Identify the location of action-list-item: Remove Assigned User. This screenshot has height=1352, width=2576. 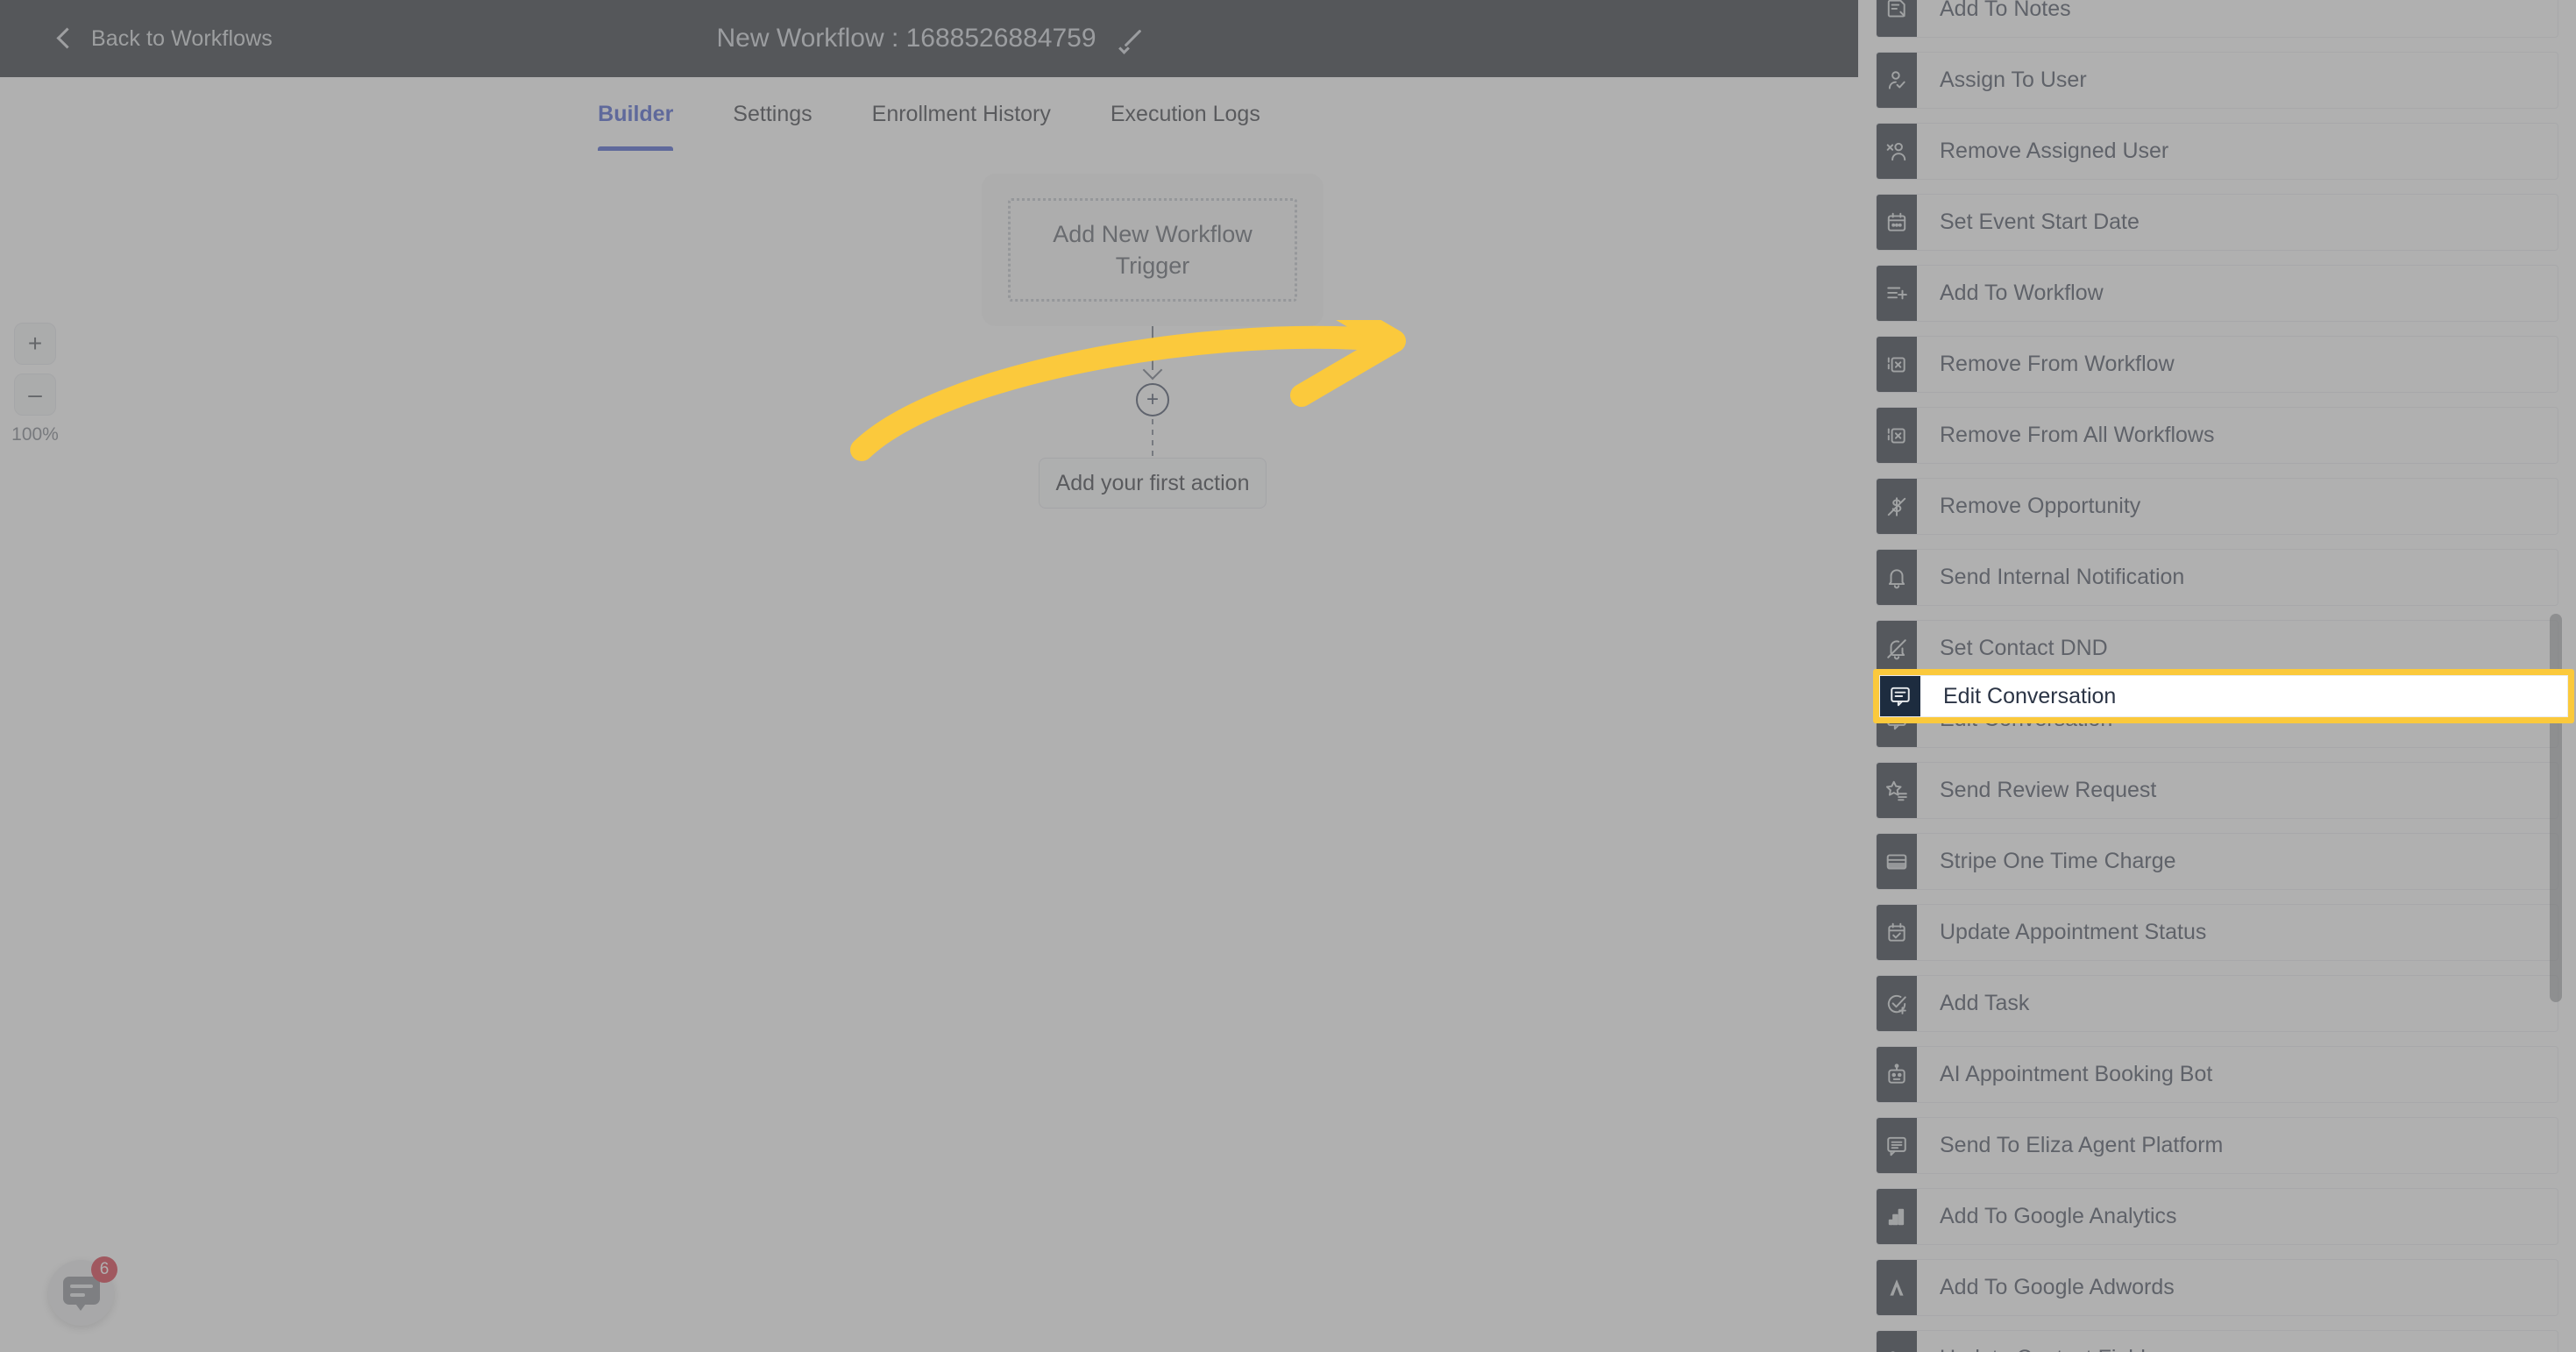
(2217, 151).